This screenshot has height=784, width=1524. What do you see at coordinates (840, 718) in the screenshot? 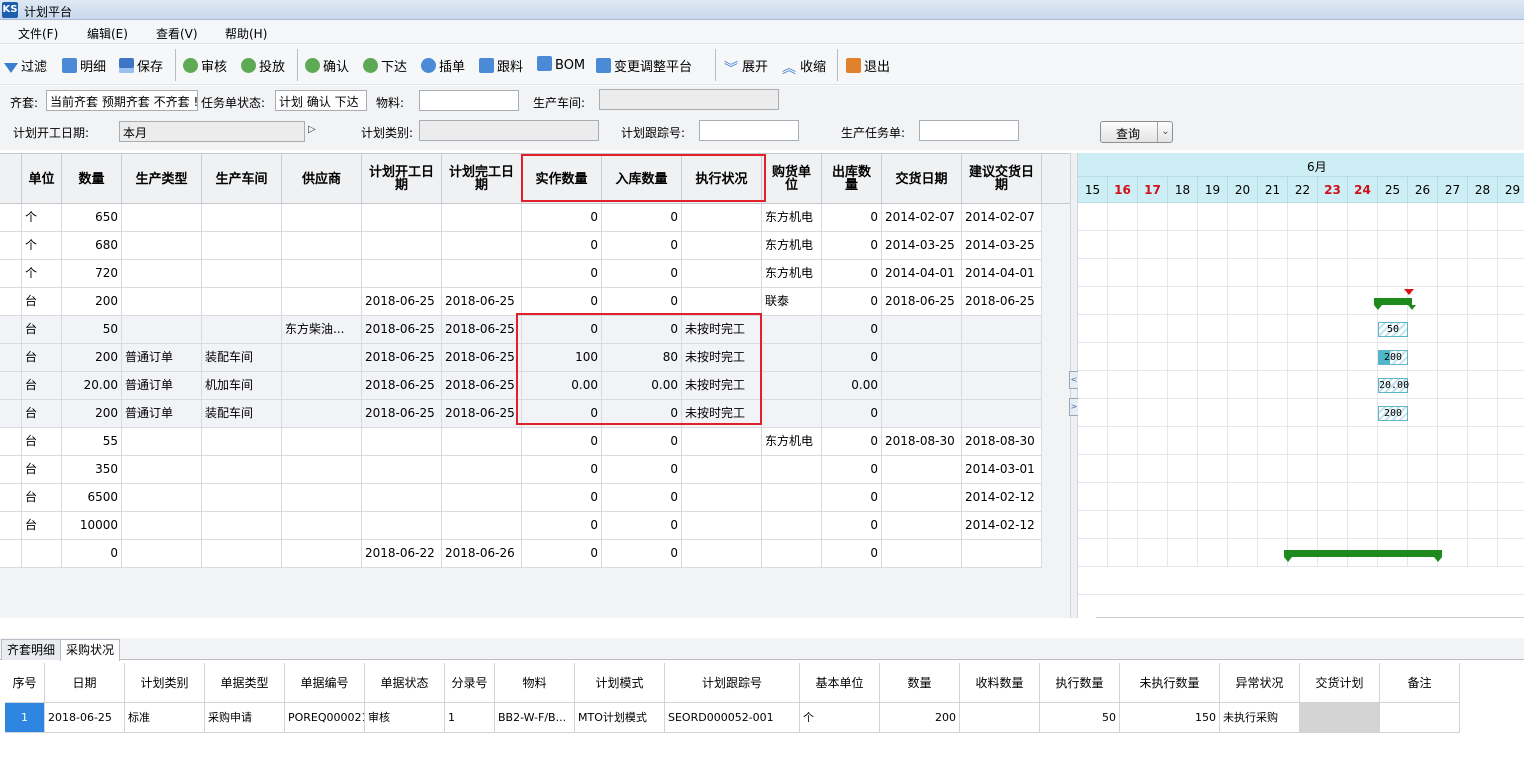
I see `purchase-cell-base-unit: 个` at bounding box center [840, 718].